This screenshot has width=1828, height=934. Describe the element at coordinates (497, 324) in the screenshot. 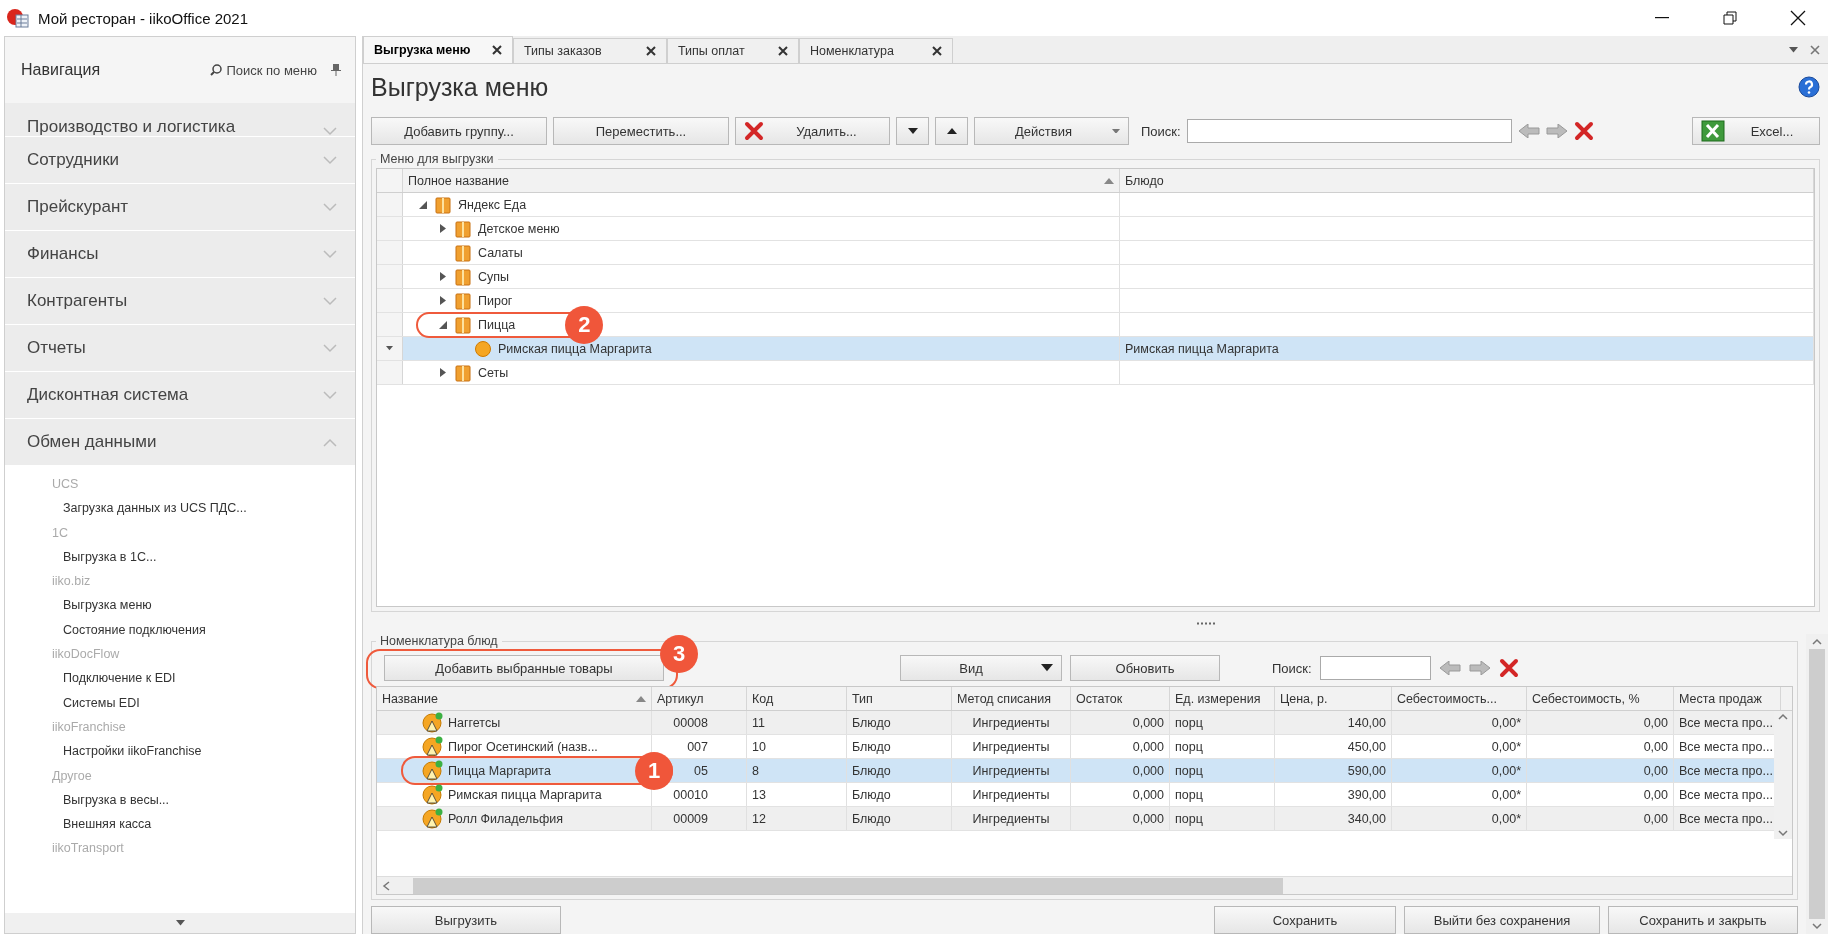

I see `tree-item: Пицца` at that location.